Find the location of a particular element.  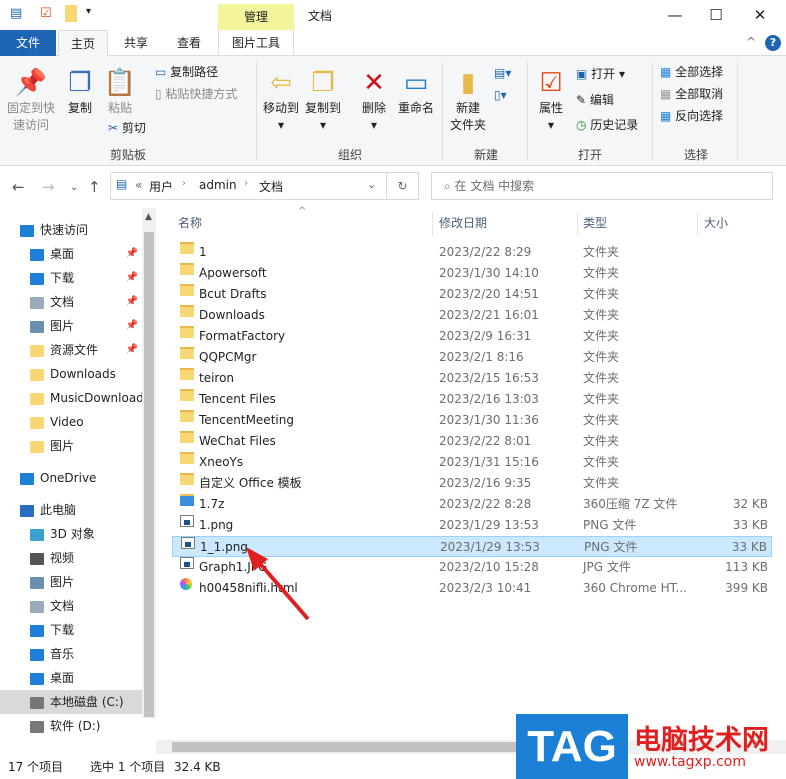

properties-button: ☑ 属性 ▾ is located at coordinates (551, 100).